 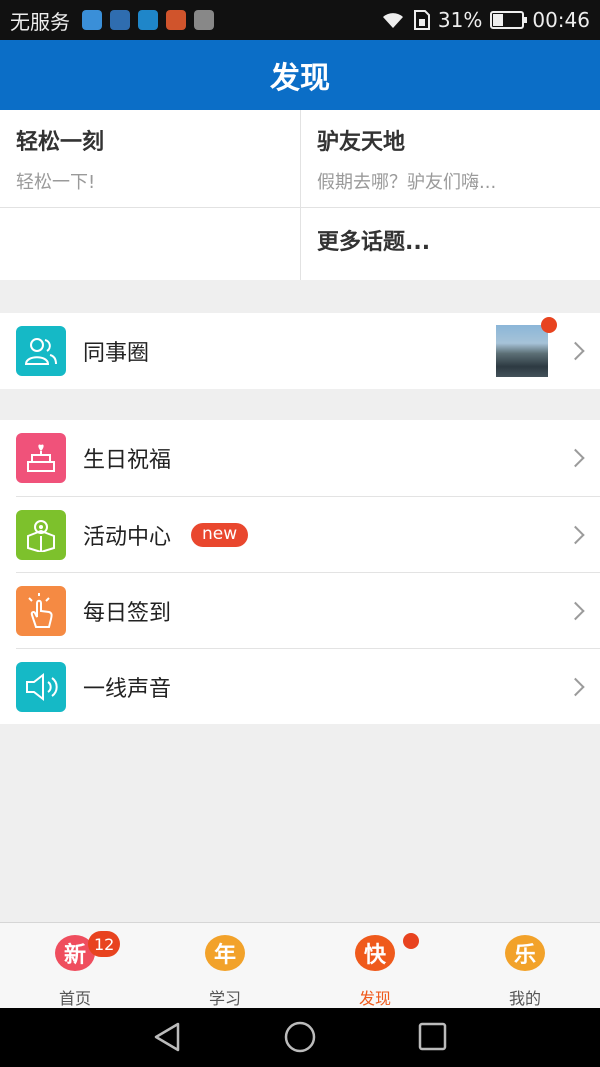 What do you see at coordinates (561, 20) in the screenshot?
I see `clock: 00:46` at bounding box center [561, 20].